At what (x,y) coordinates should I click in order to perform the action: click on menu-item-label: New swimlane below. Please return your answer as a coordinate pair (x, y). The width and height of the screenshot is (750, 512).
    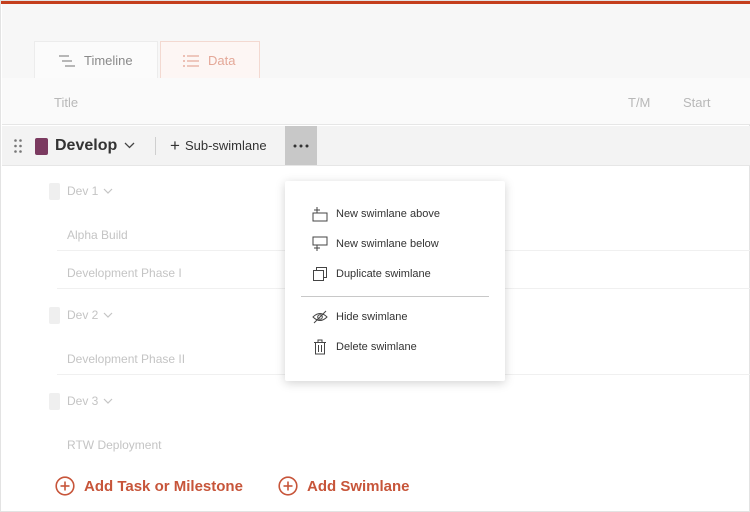
    Looking at the image, I should click on (387, 244).